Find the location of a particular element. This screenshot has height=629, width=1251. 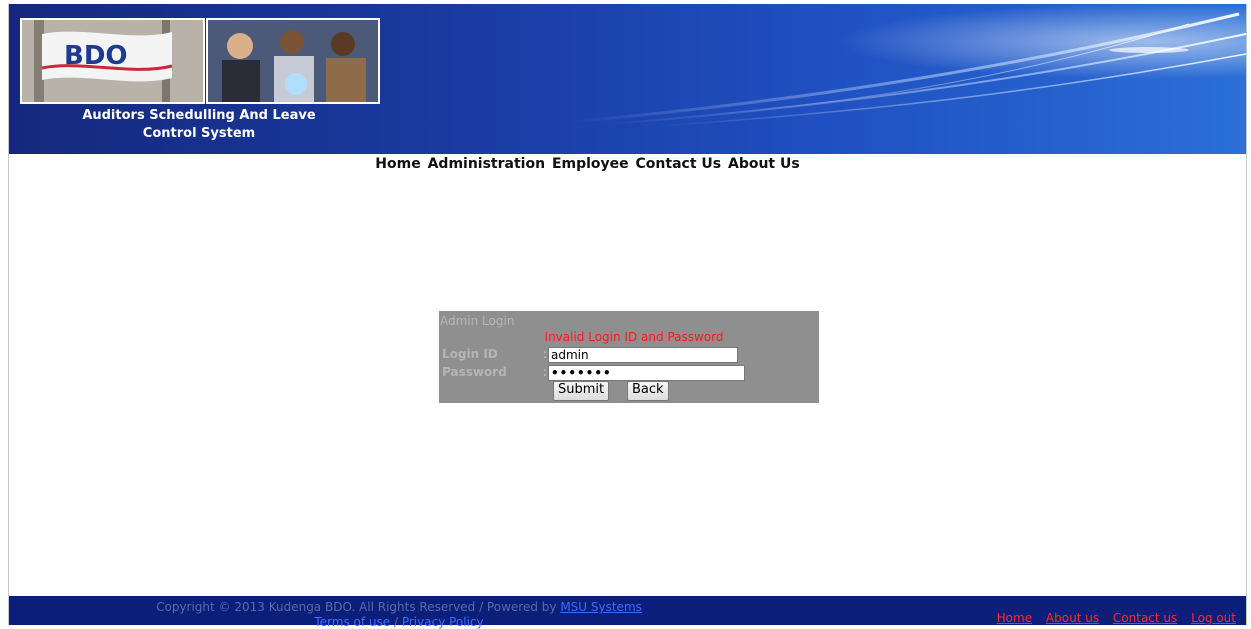

system-title-line2: Control System is located at coordinates (199, 133).